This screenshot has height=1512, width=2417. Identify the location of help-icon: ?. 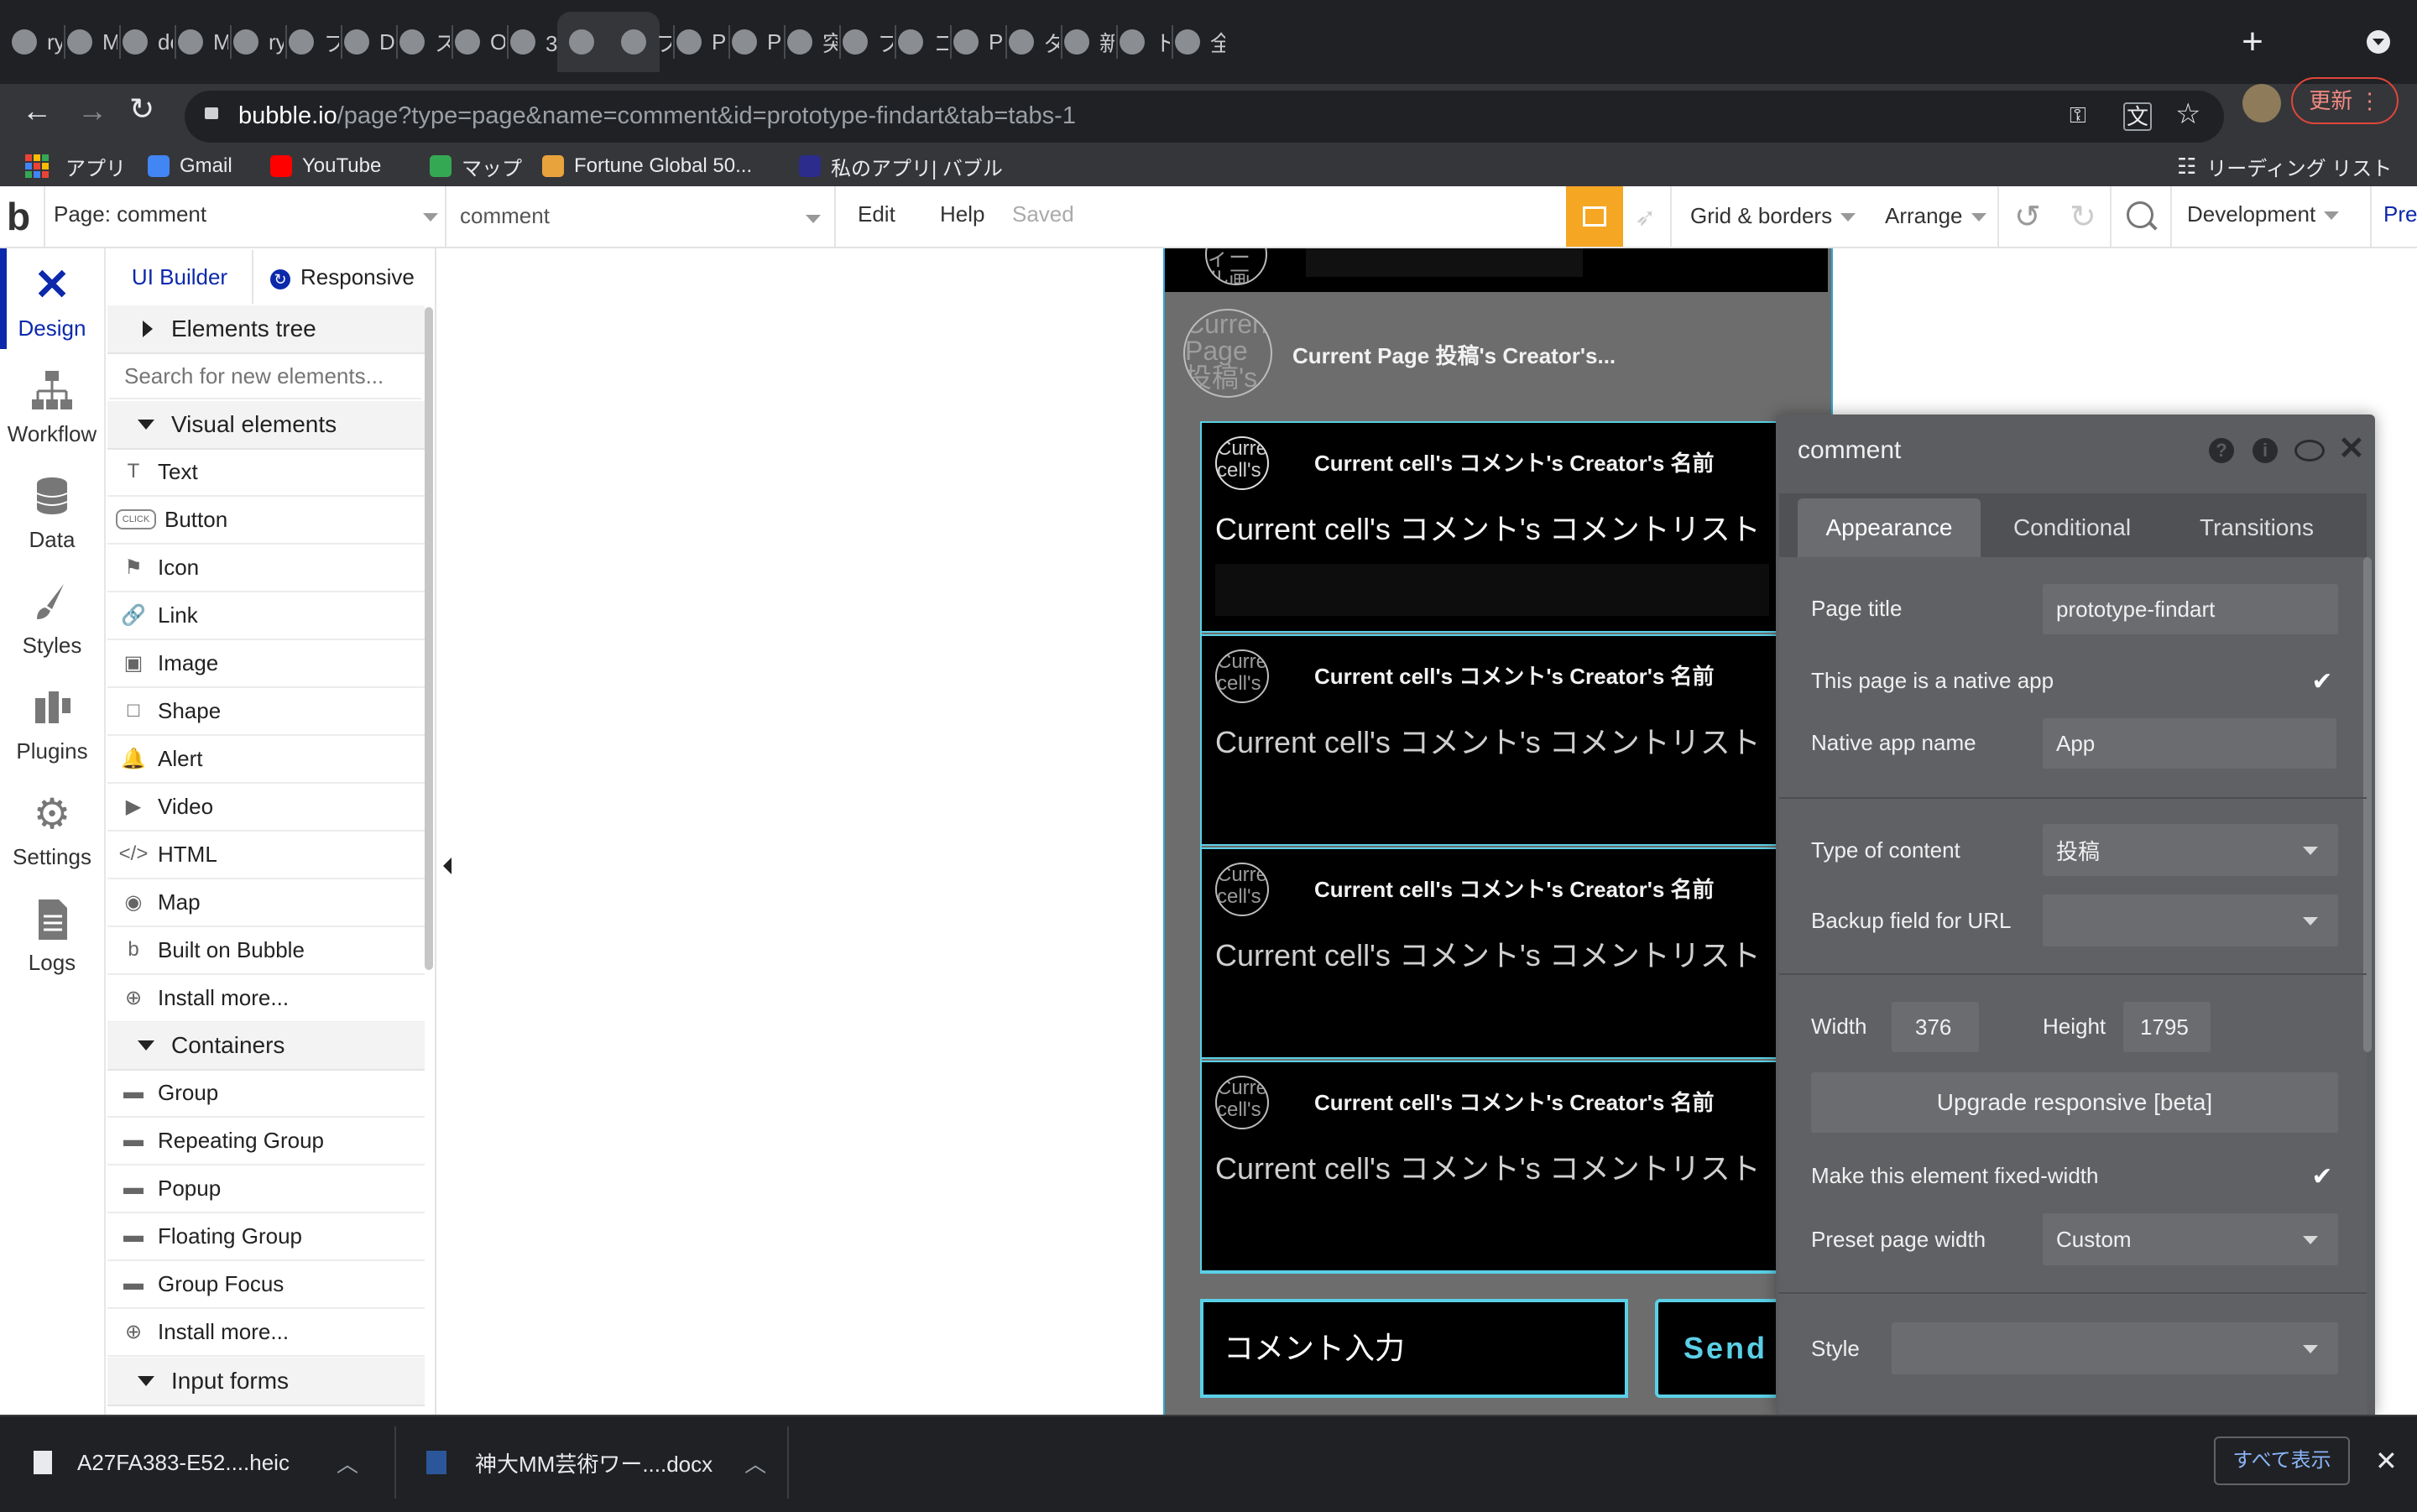
(2221, 450).